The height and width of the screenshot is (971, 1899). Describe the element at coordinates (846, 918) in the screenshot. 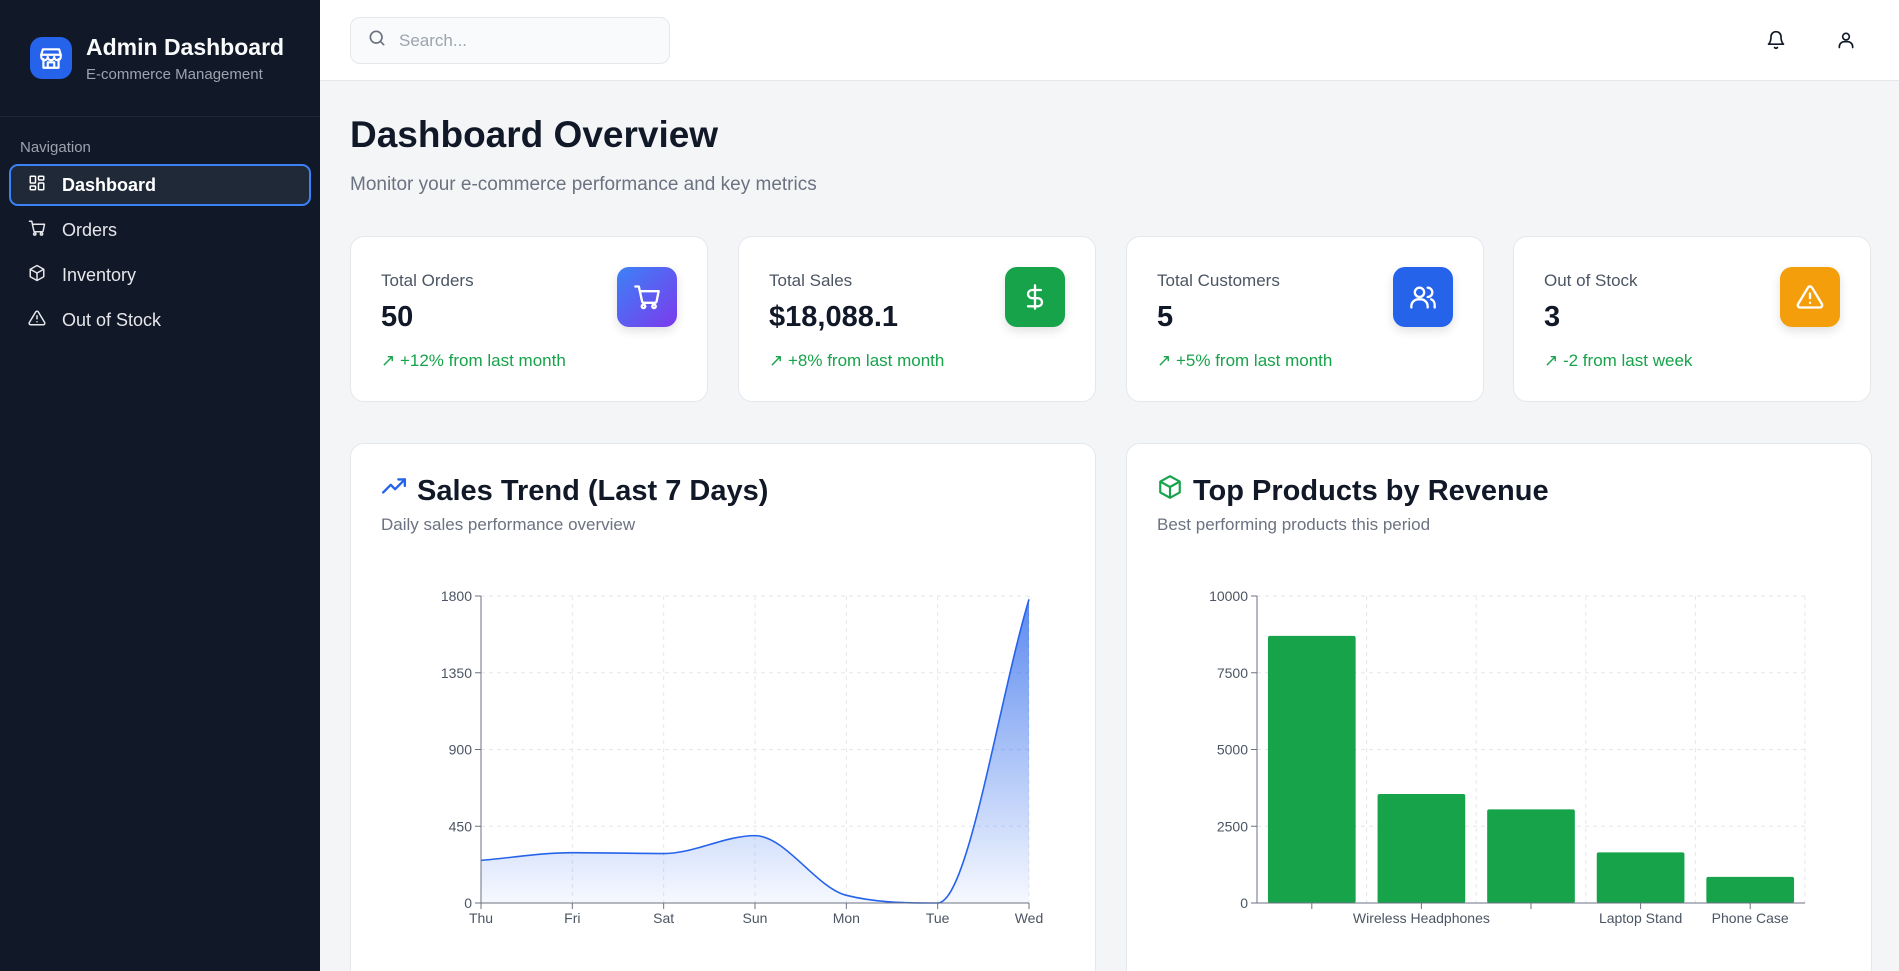

I see `x-tick-label: Mon` at that location.